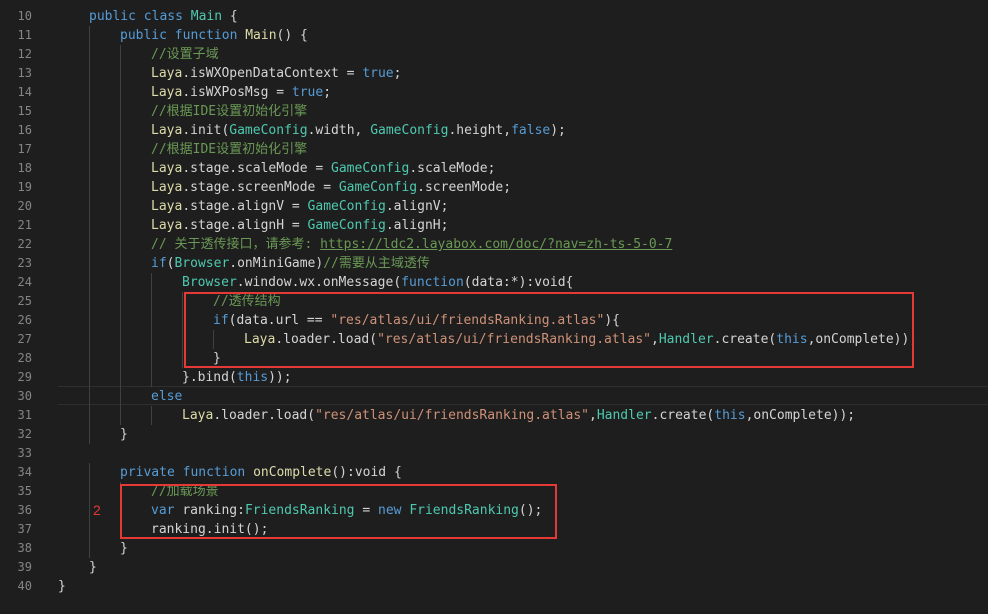  I want to click on line-number: 26, so click(24, 320).